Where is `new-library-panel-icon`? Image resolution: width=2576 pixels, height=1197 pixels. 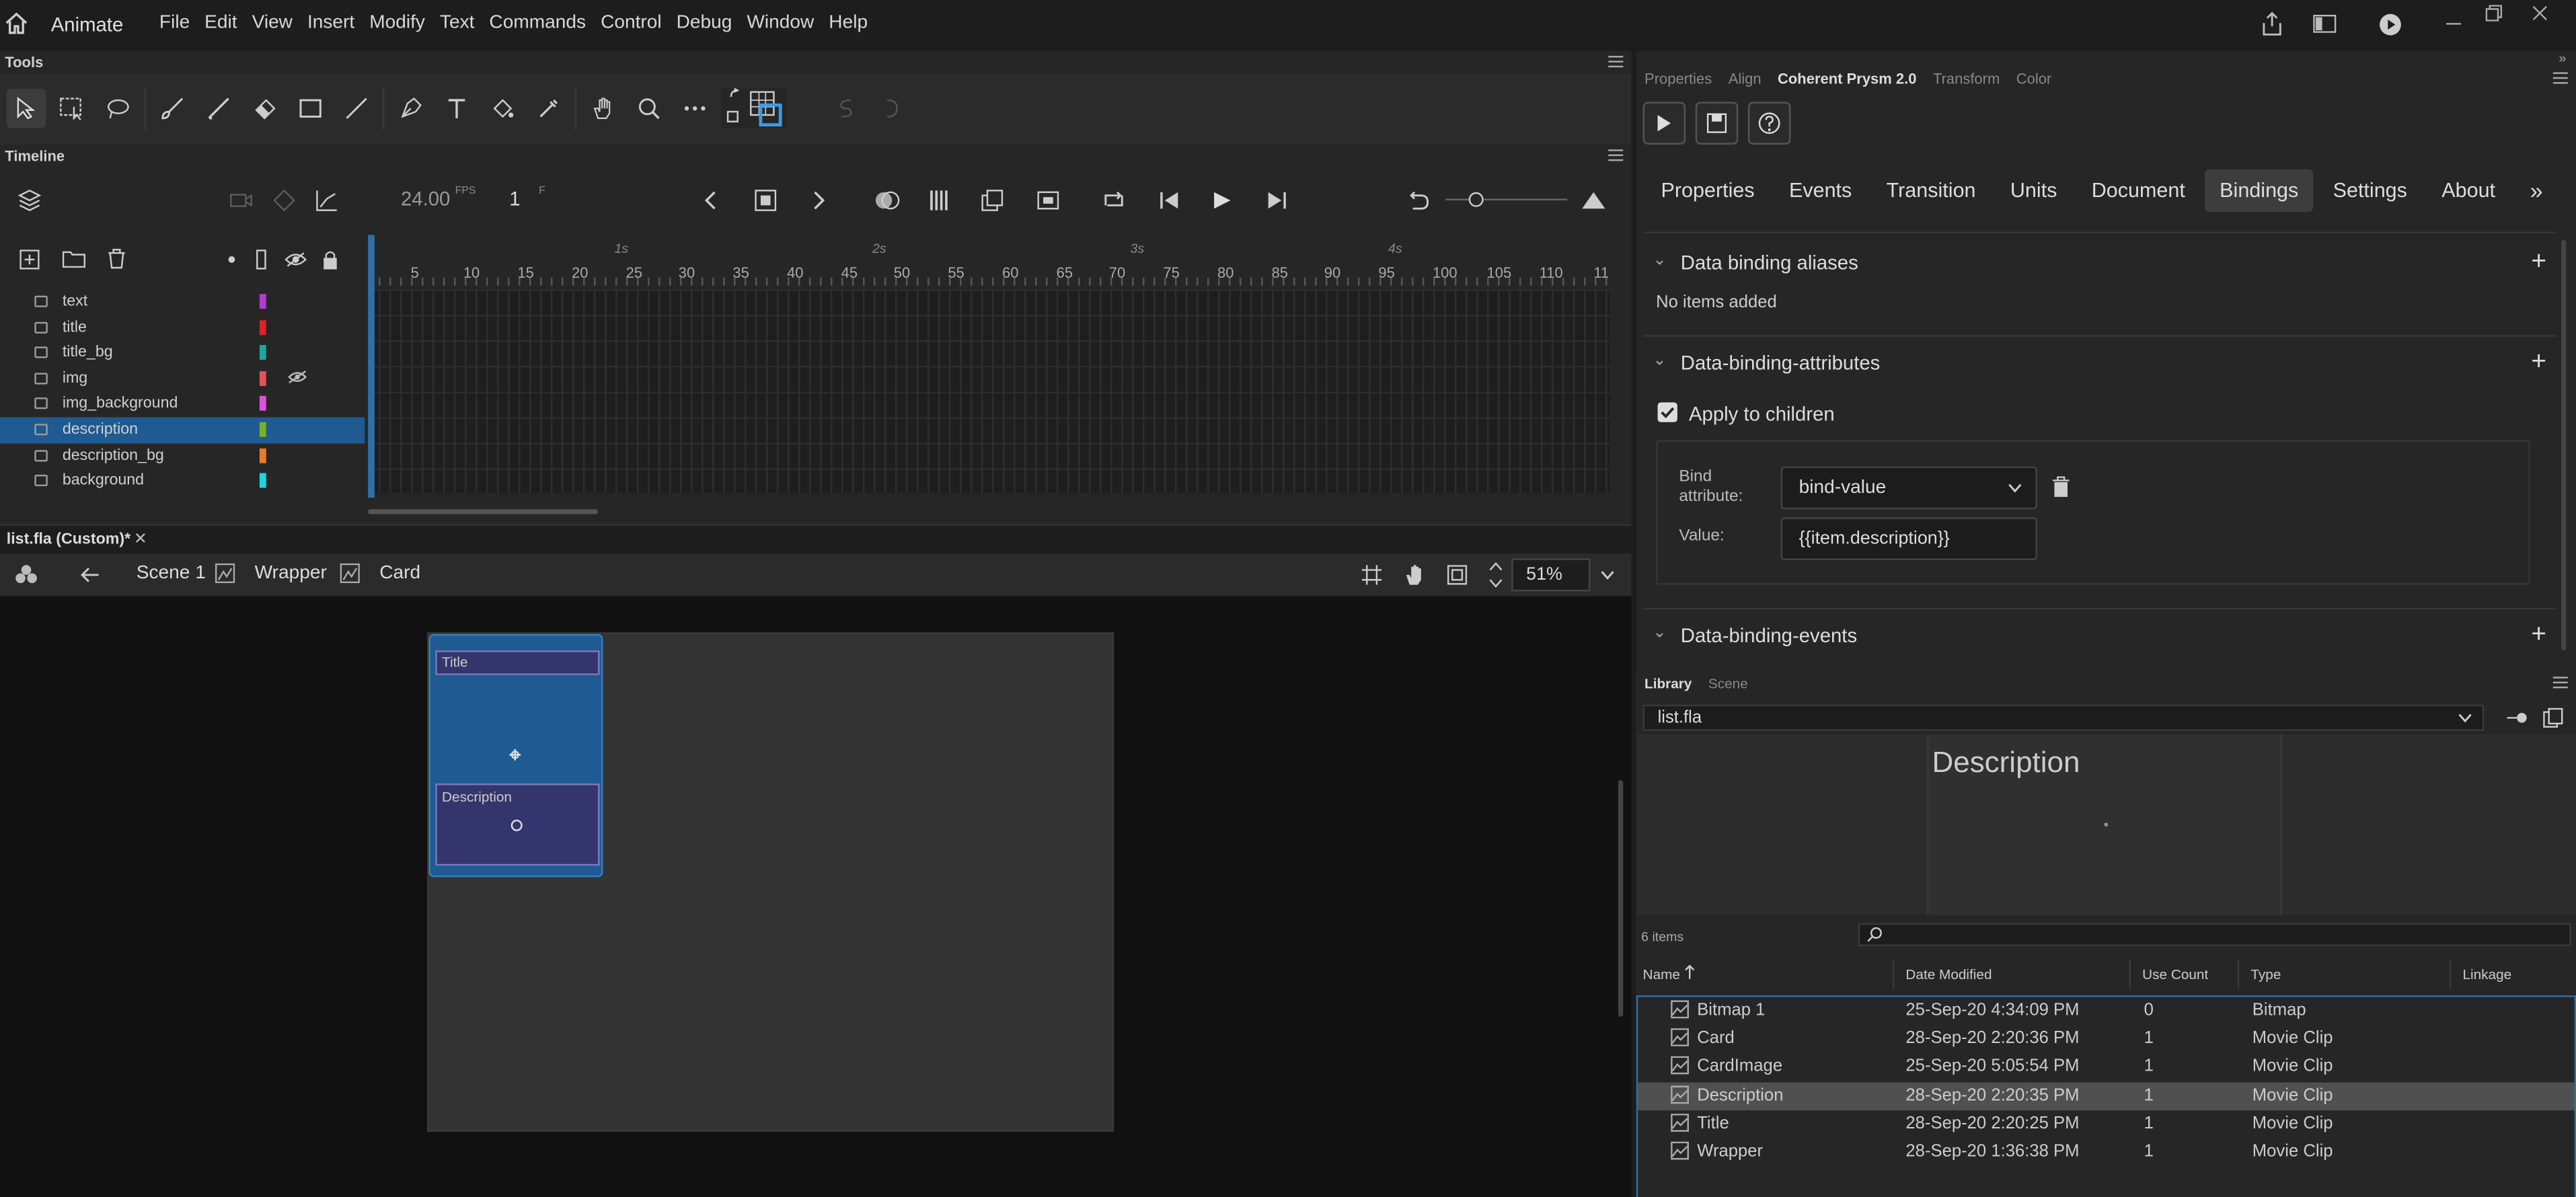 new-library-panel-icon is located at coordinates (2553, 717).